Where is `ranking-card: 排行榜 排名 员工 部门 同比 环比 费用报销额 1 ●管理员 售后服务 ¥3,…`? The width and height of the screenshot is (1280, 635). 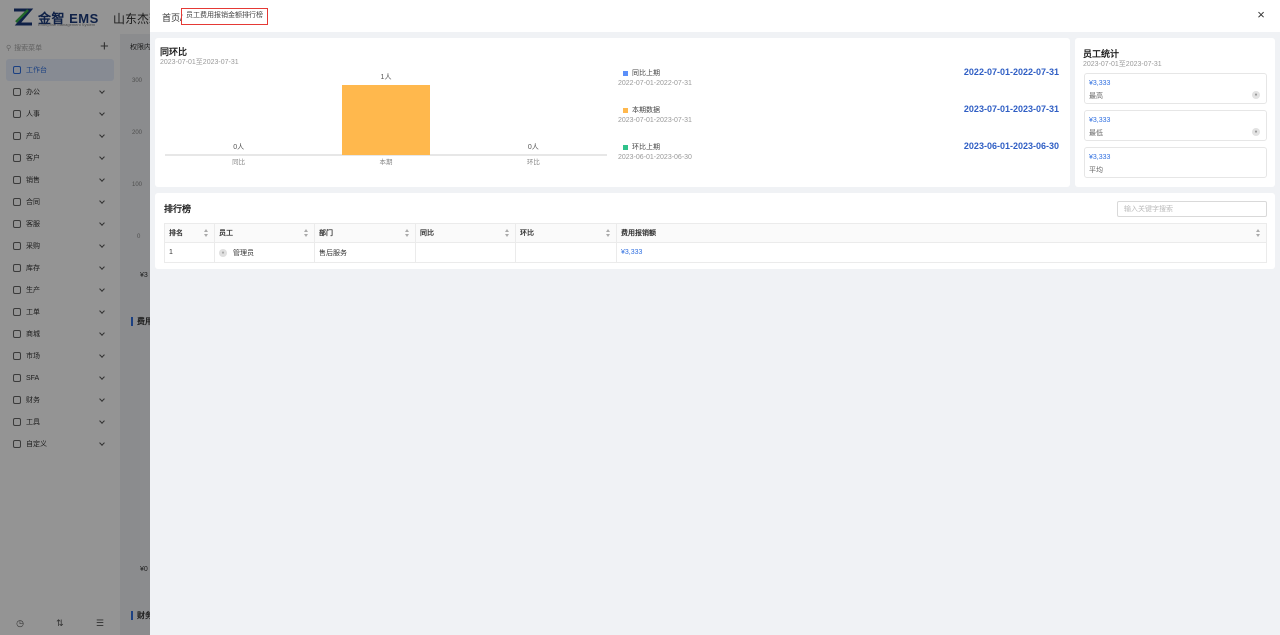
ranking-card: 排行榜 排名 员工 部门 同比 环比 费用报销额 1 ●管理员 售后服务 ¥3,… is located at coordinates (715, 231).